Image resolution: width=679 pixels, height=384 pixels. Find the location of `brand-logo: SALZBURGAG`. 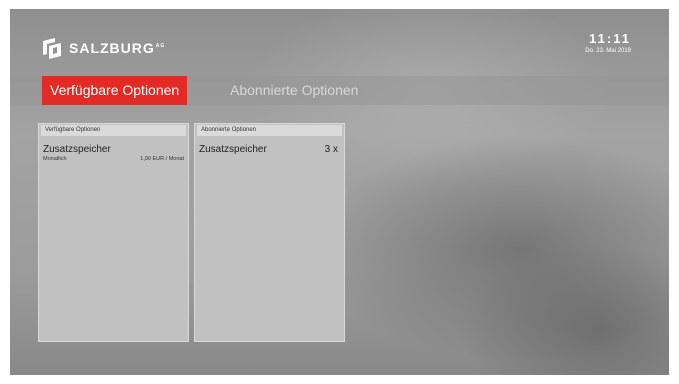

brand-logo: SALZBURGAG is located at coordinates (103, 48).